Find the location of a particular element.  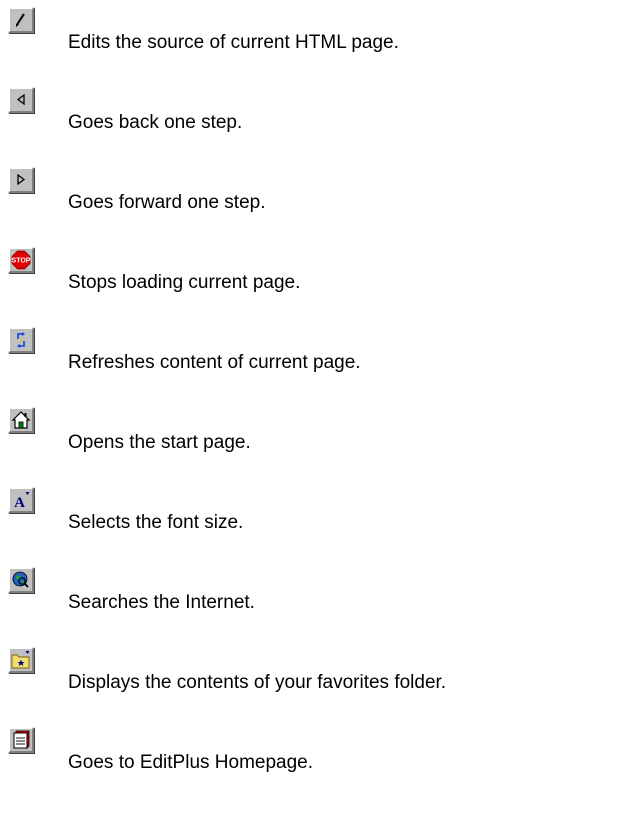

font-size-button: A is located at coordinates (21, 500).